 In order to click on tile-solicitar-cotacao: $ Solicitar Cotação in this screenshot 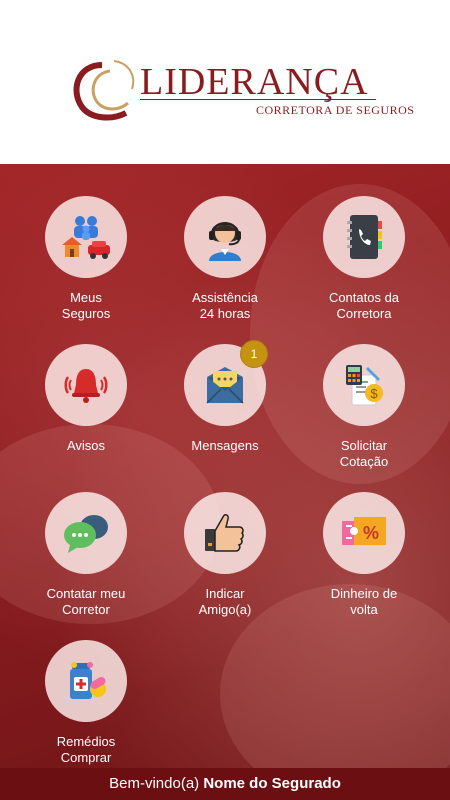, I will do `click(364, 407)`.